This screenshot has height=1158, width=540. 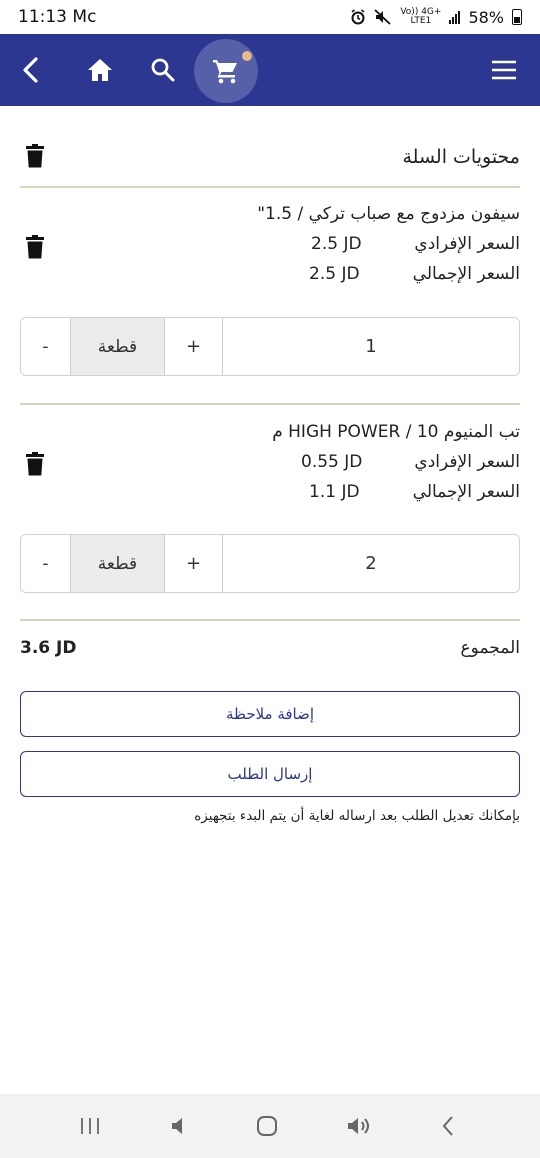 I want to click on home-icon, so click(x=100, y=70).